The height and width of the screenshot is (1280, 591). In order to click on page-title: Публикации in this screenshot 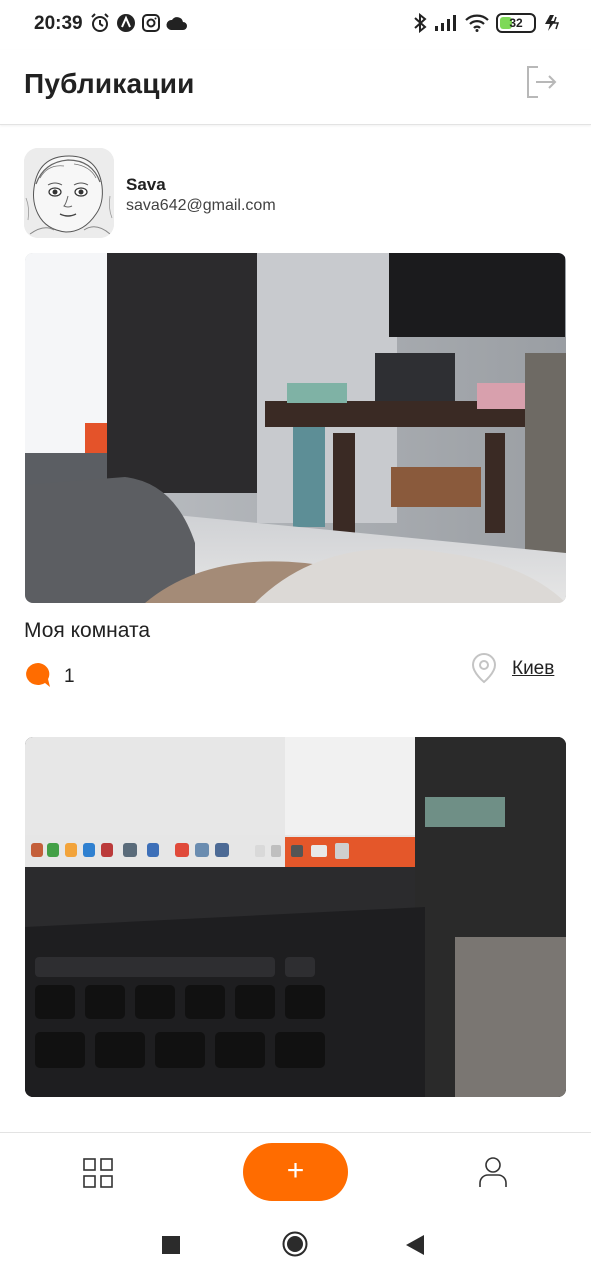, I will do `click(109, 83)`.